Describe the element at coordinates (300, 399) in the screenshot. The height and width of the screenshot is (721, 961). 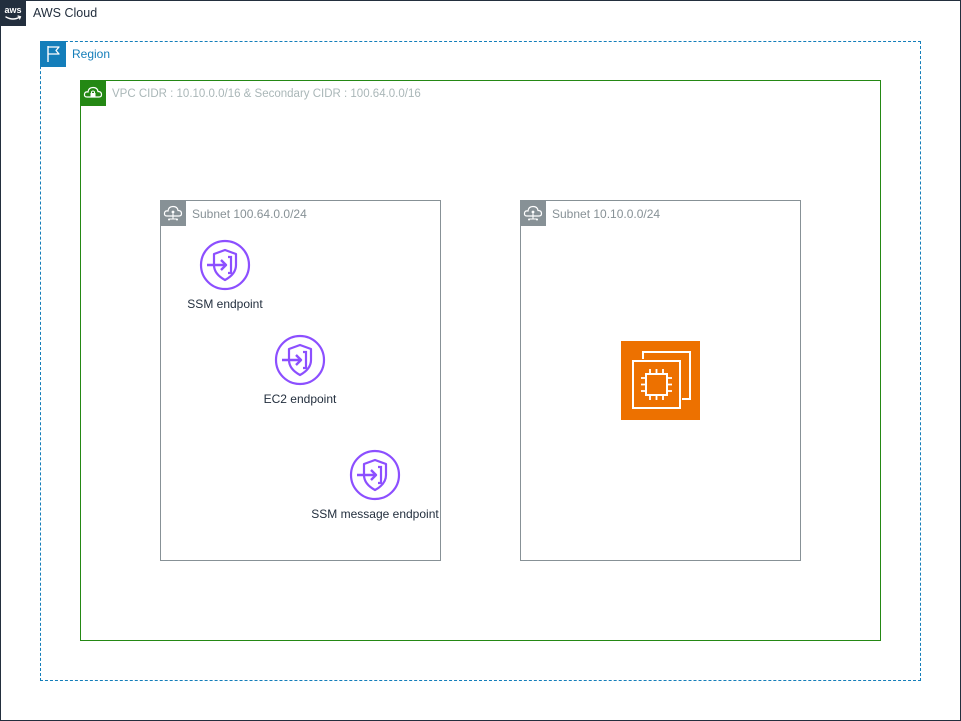
I see `ec2-endpoint-label: EC2 endpoint` at that location.